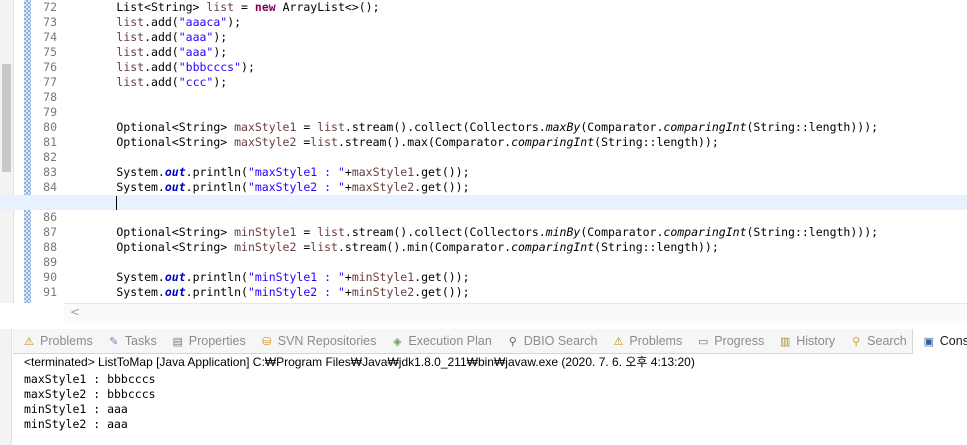  What do you see at coordinates (622, 232) in the screenshot?
I see `code-token: (Comparator.` at bounding box center [622, 232].